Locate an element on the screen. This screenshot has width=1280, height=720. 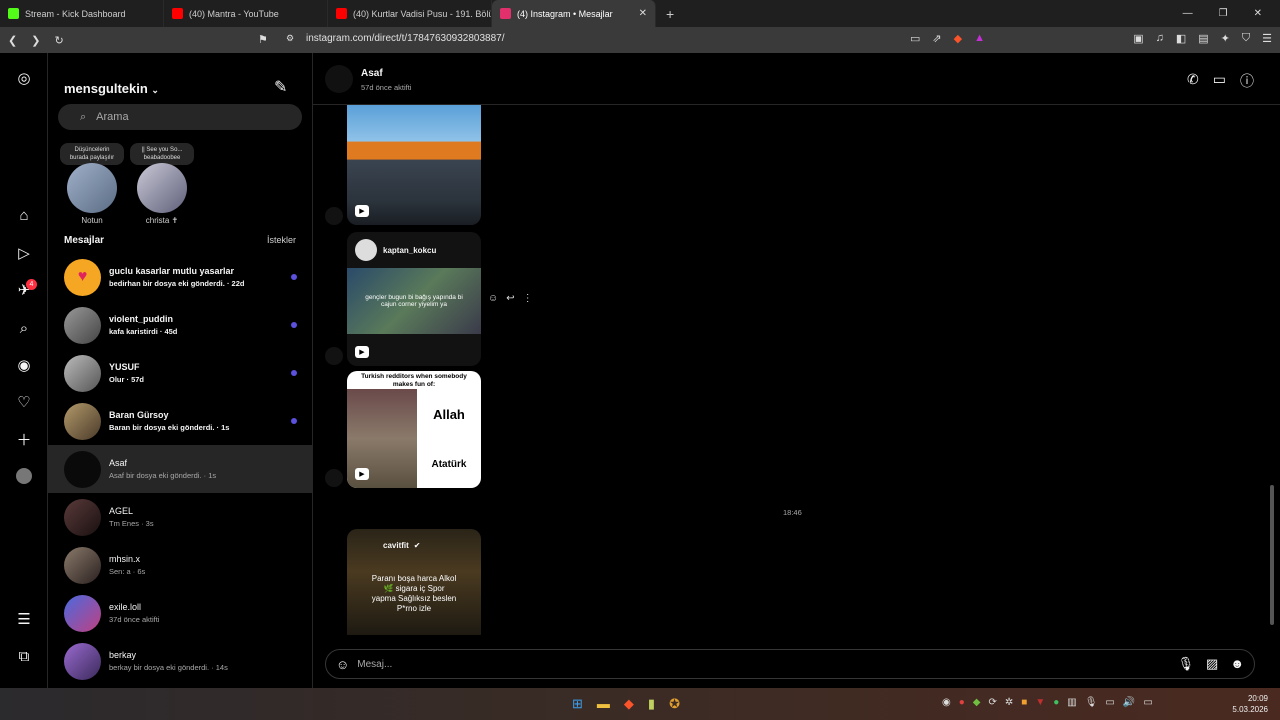
apps-icon: ⧉ is located at coordinates (24, 656).